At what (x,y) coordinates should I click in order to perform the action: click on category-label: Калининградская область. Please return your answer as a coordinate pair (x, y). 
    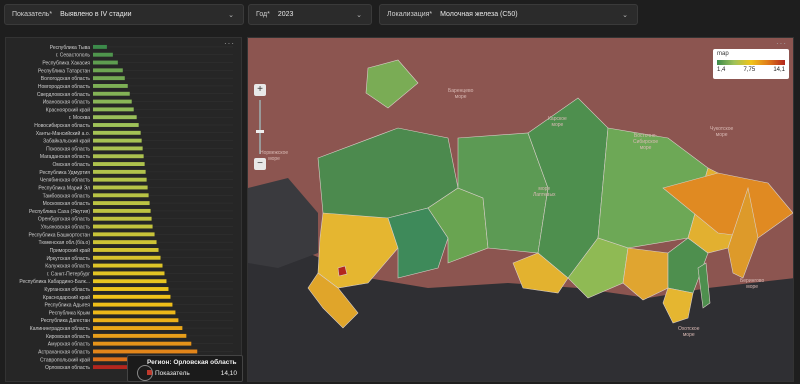
    Looking at the image, I should click on (60, 329).